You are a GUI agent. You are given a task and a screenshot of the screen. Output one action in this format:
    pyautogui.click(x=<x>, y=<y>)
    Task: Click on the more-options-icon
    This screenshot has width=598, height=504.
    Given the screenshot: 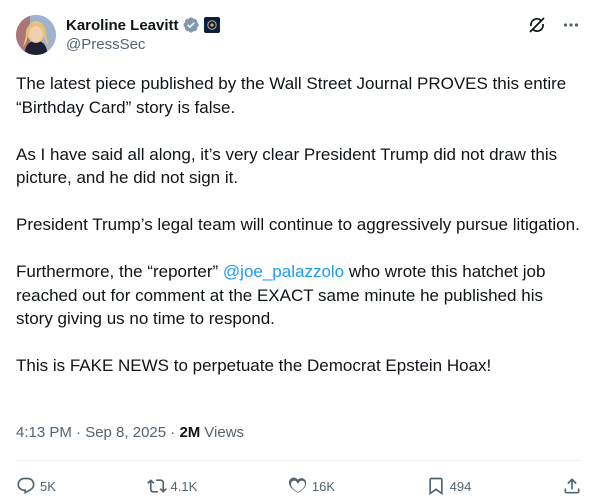 What is the action you would take?
    pyautogui.click(x=571, y=25)
    